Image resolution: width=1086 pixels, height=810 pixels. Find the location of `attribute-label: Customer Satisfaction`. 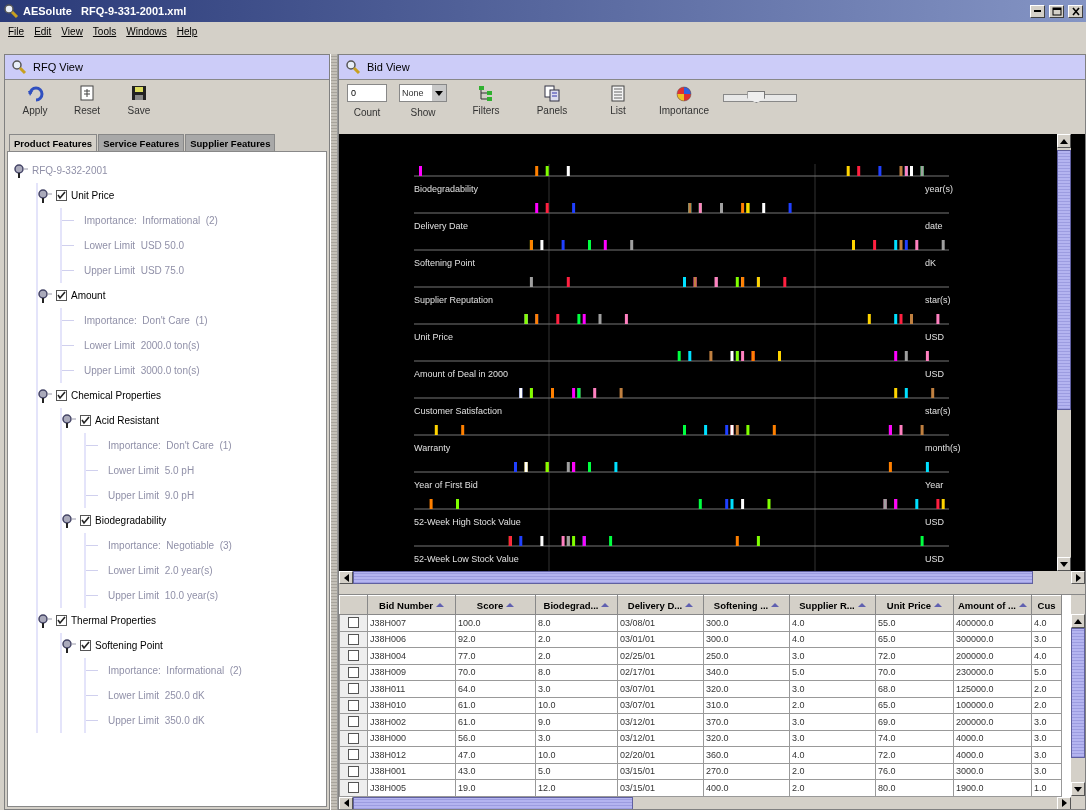

attribute-label: Customer Satisfaction is located at coordinates (458, 411).